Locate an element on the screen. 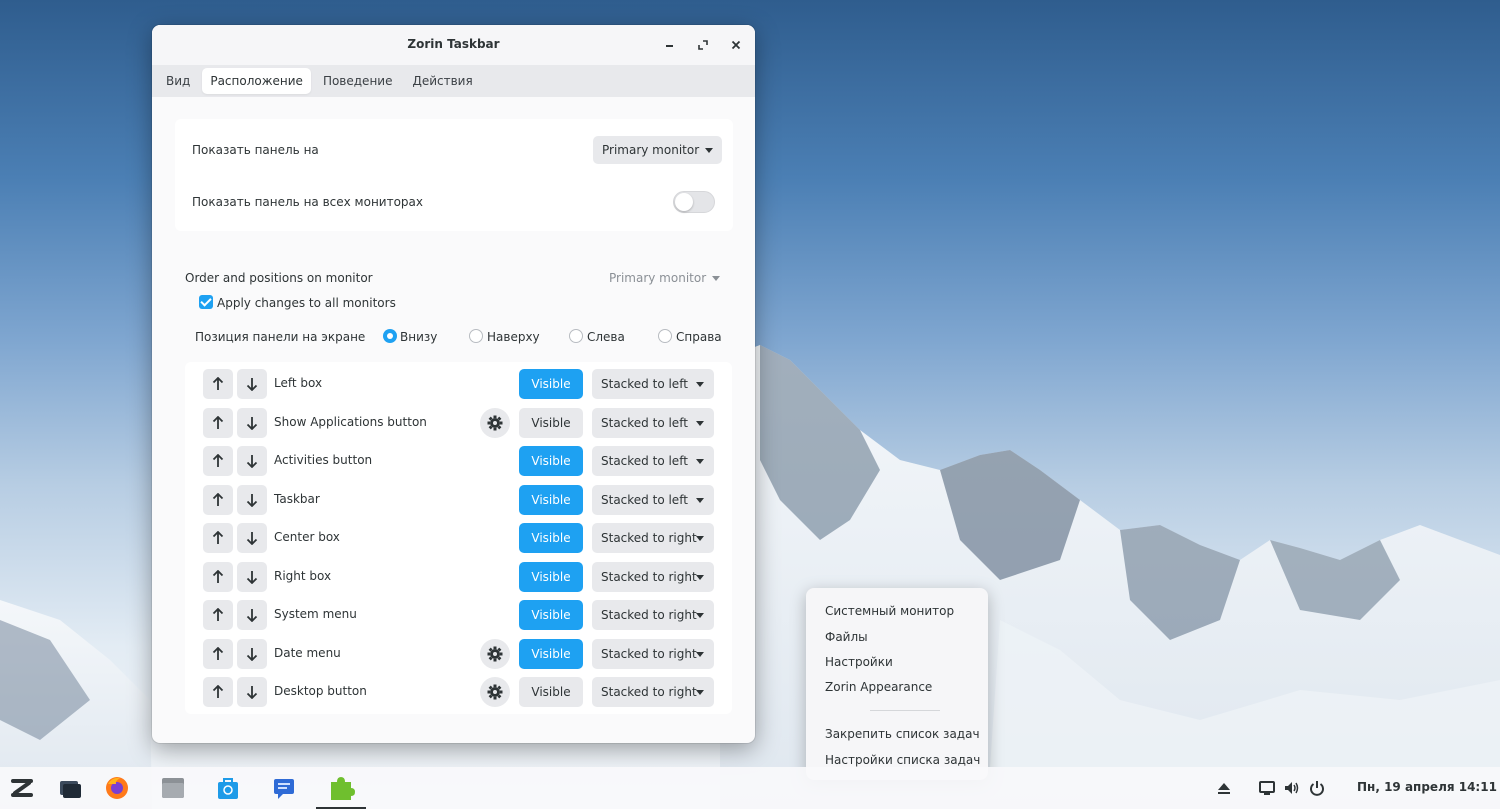 The width and height of the screenshot is (1500, 809). tab-bar: Вид Расположение Поведение Действия is located at coordinates (453, 81).